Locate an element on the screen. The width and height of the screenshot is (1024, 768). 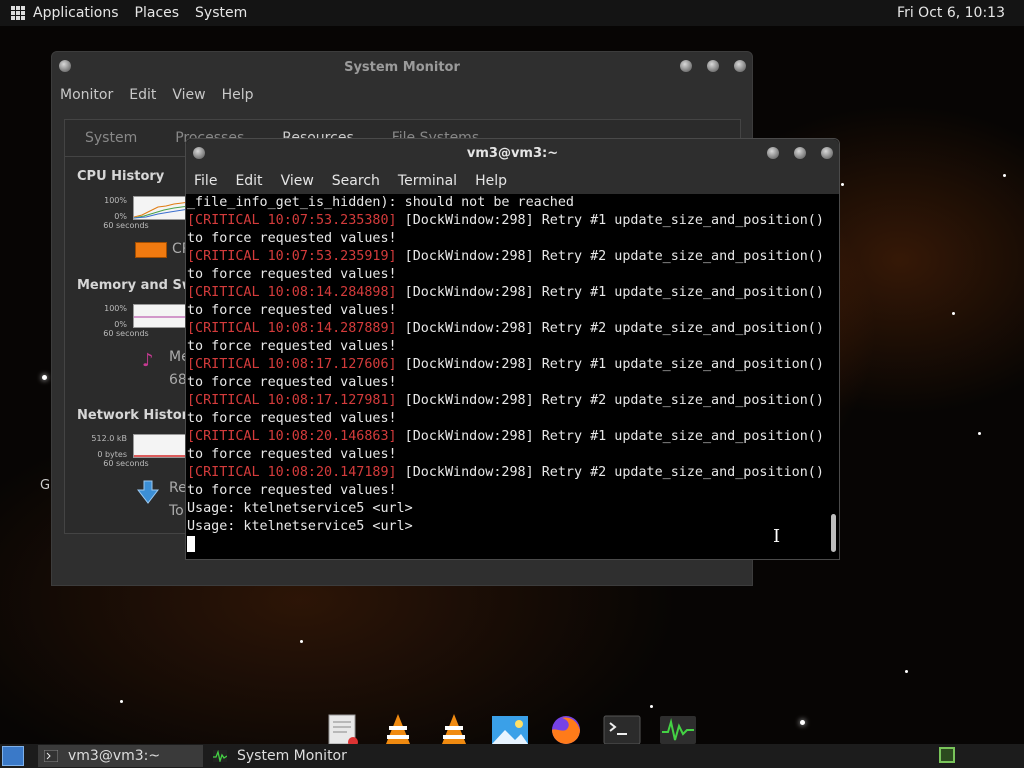
show-desktop-icon is located at coordinates (13, 756).